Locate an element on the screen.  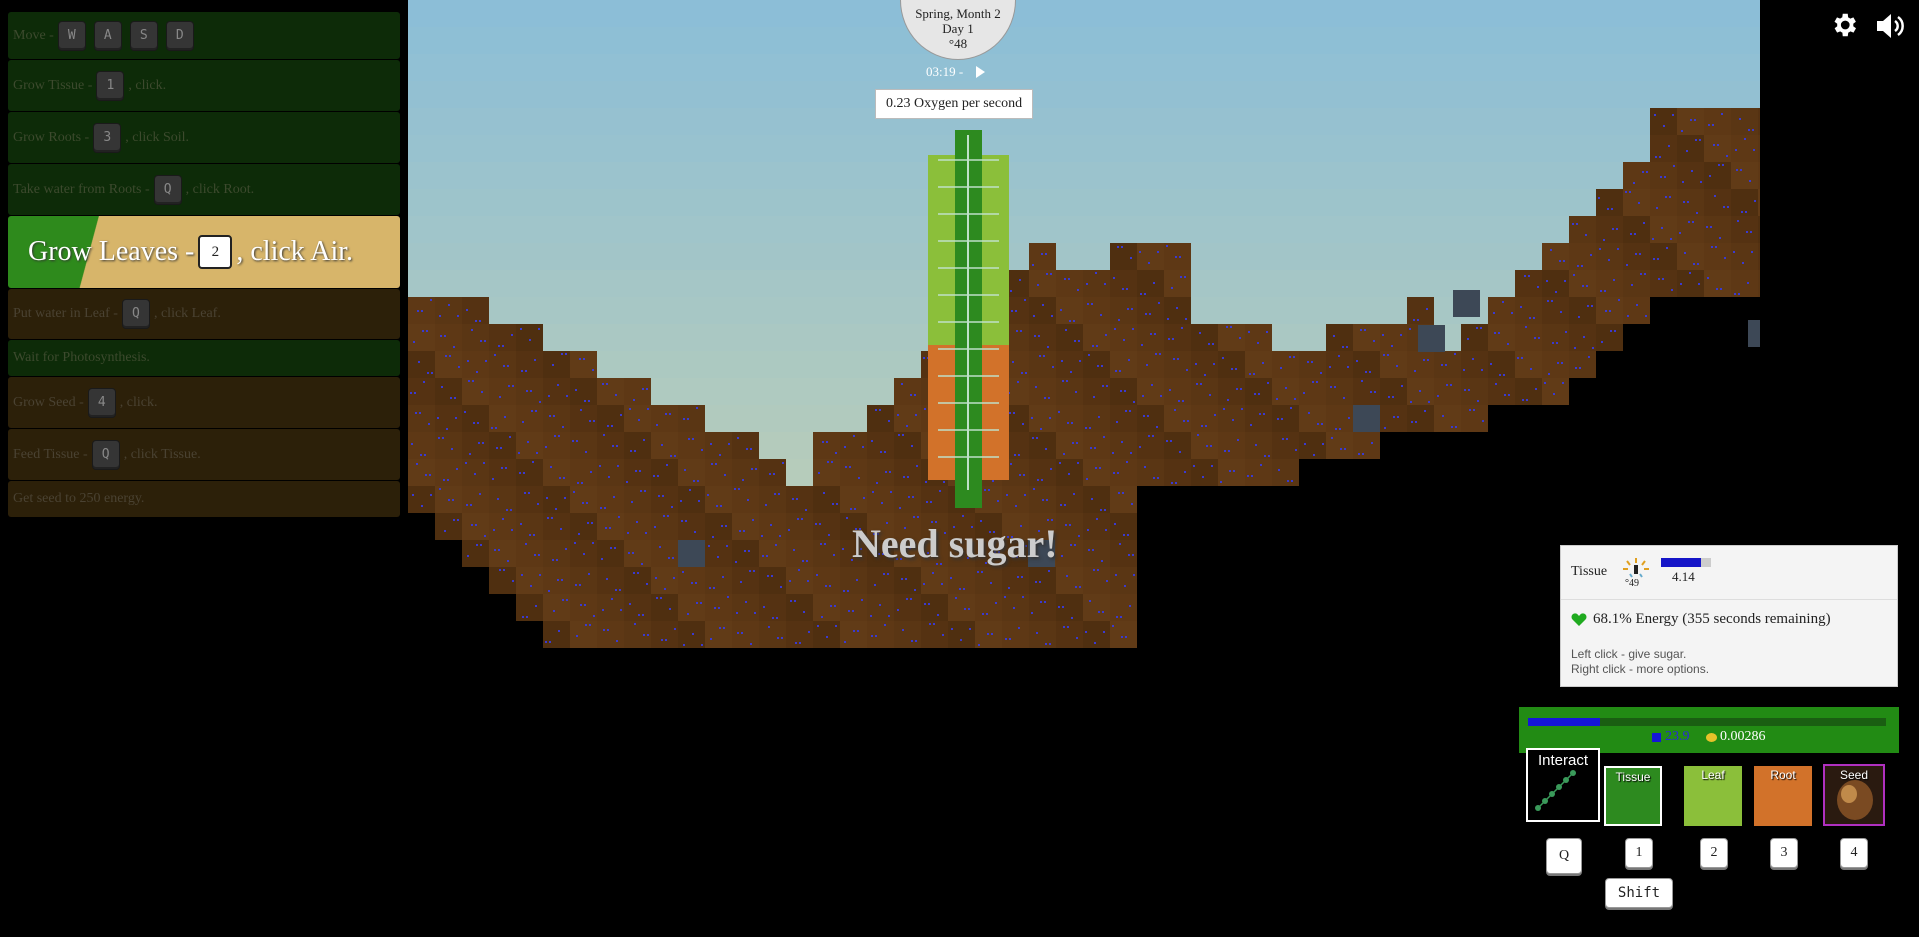
tutorial-step: Get seed to 250 energy. is located at coordinates (204, 499).